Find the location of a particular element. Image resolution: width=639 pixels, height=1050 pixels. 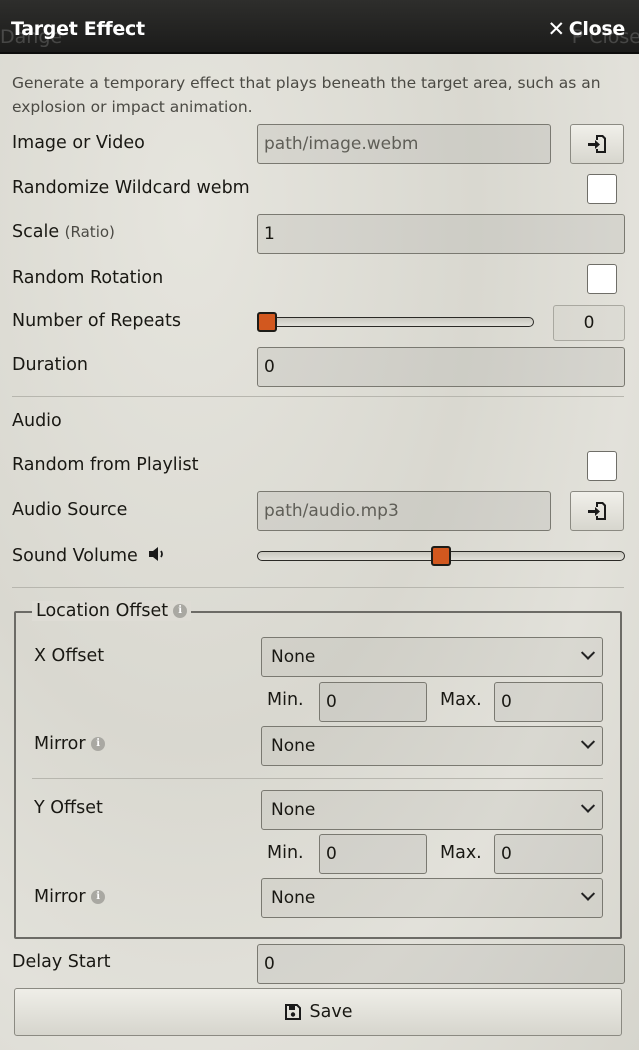

sound-volume-label: Sound Volume is located at coordinates (89, 555).